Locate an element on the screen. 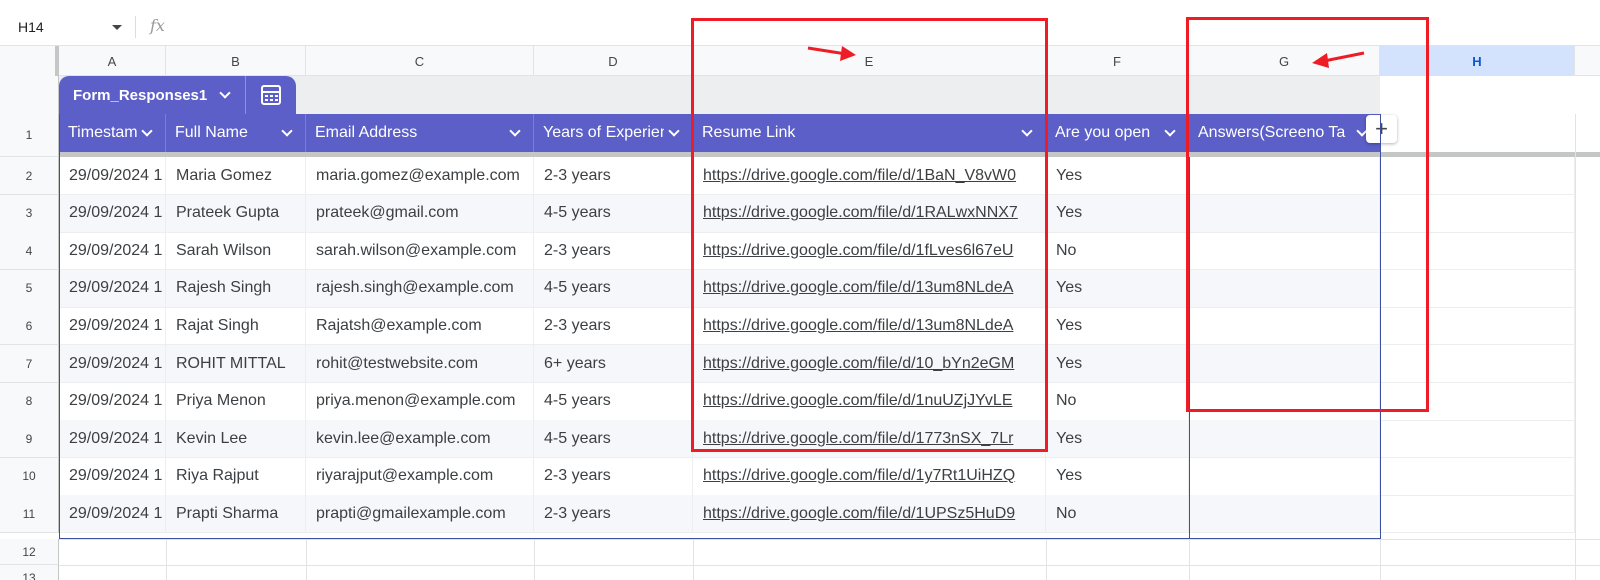 This screenshot has width=1600, height=580. row-header-2: 2 is located at coordinates (29, 176).